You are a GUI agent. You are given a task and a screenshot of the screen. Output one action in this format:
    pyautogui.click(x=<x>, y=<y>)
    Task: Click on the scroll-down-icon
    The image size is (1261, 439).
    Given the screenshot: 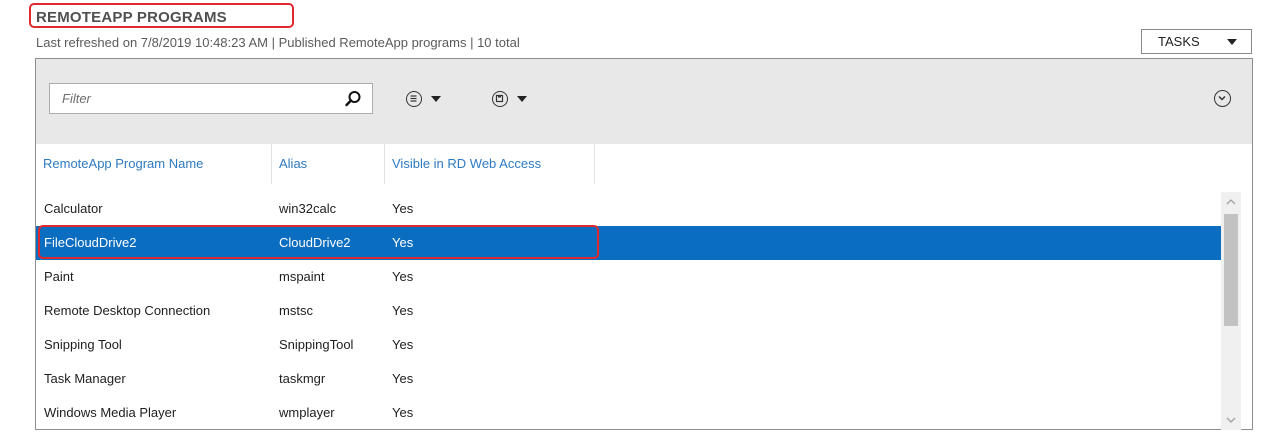 What is the action you would take?
    pyautogui.click(x=1231, y=420)
    